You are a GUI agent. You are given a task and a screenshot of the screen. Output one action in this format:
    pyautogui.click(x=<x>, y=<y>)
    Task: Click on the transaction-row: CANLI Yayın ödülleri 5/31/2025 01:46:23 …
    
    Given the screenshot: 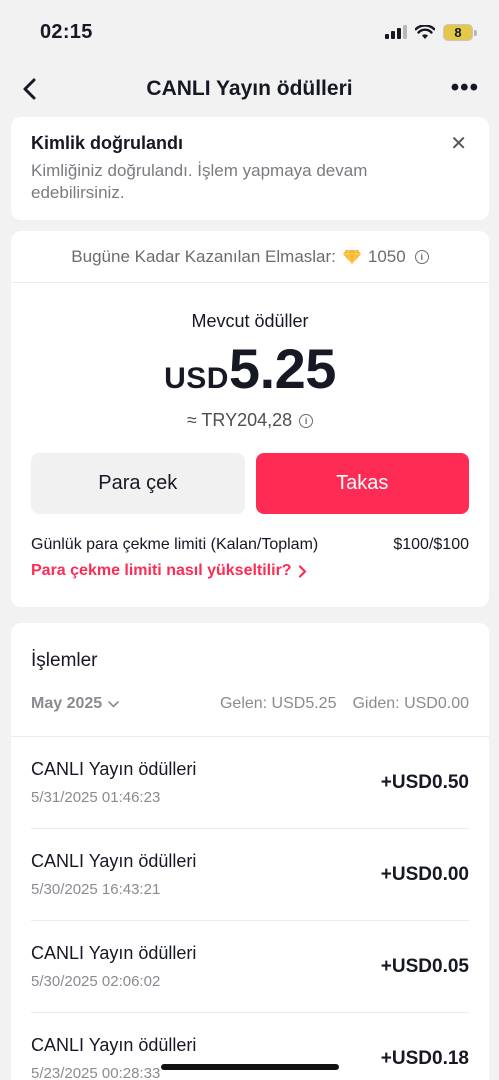 What is the action you would take?
    pyautogui.click(x=250, y=783)
    